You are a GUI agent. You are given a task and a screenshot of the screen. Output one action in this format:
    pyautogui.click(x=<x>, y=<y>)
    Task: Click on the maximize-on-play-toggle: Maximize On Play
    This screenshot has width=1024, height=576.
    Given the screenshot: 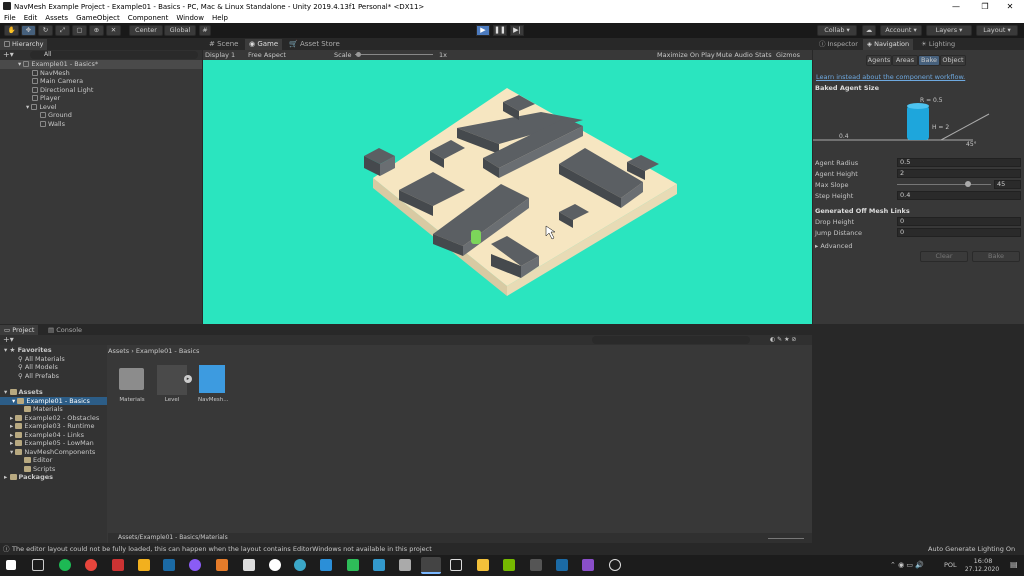 What is the action you would take?
    pyautogui.click(x=686, y=55)
    